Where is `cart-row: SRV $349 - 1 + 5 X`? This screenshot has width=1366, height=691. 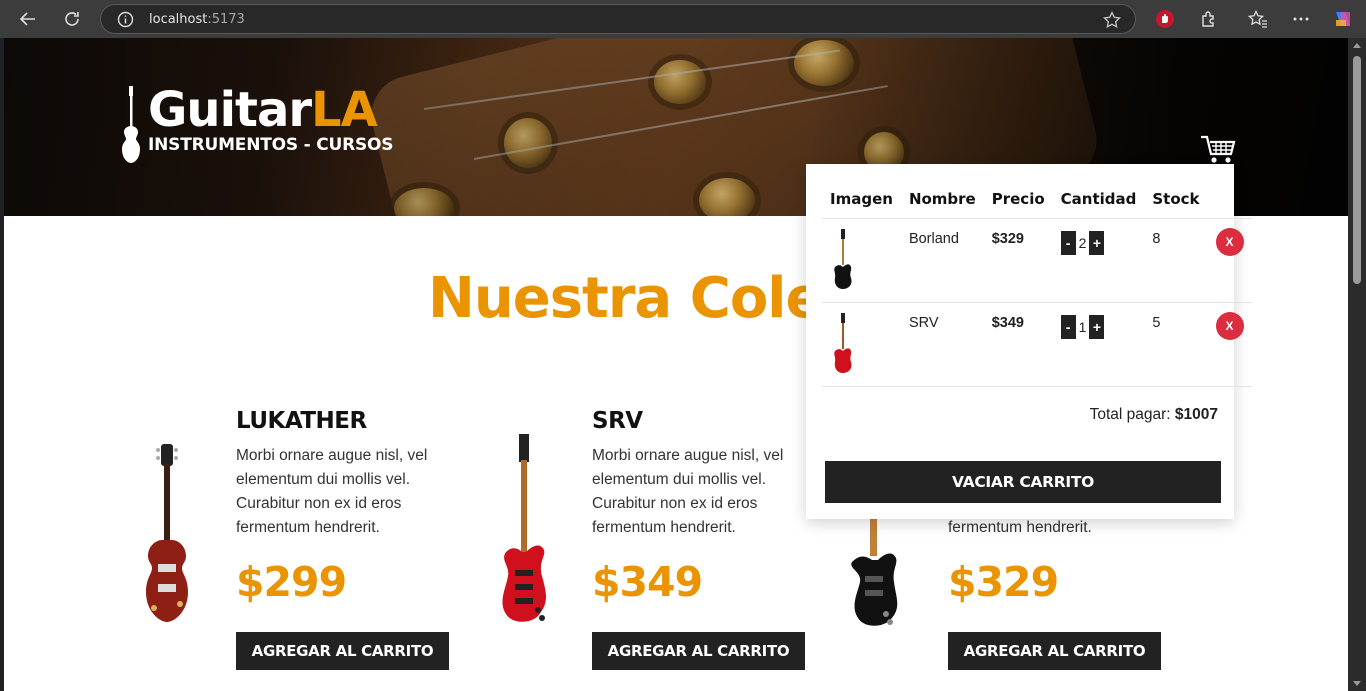
cart-row: SRV $349 - 1 + 5 X is located at coordinates (1037, 344).